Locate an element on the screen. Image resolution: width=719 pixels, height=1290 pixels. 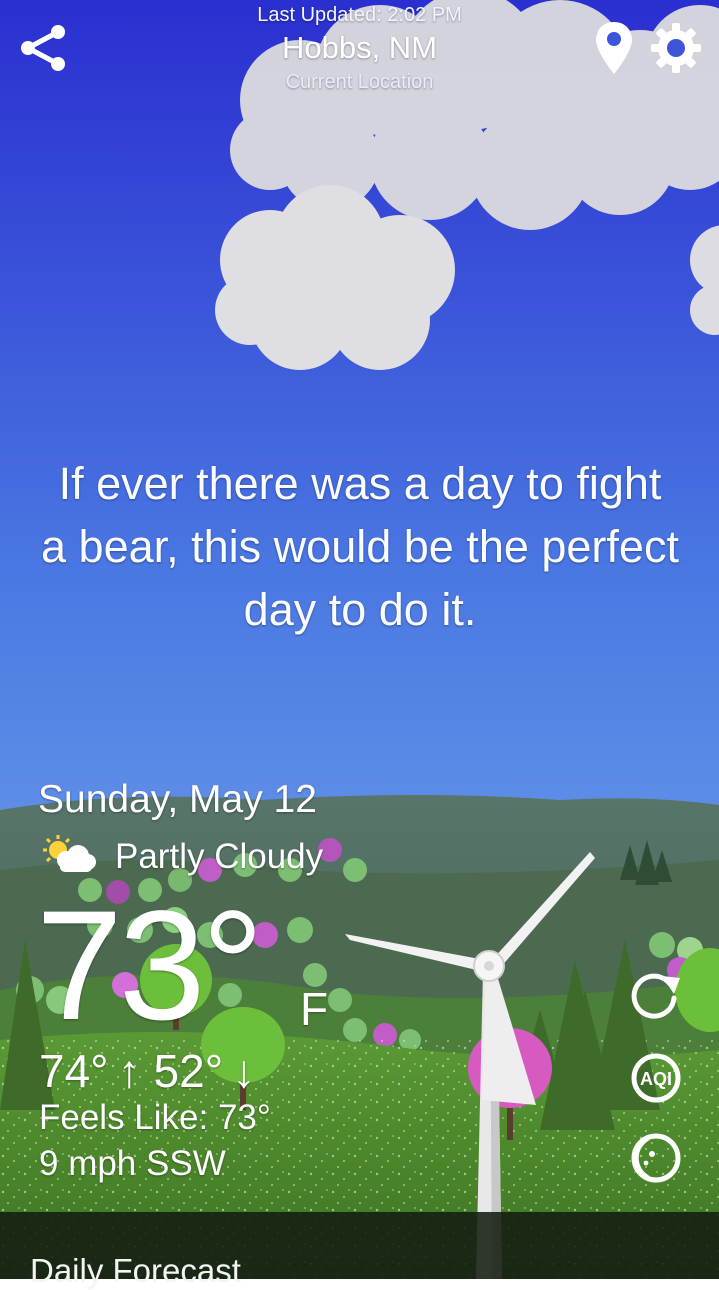
share-button is located at coordinates (44, 48).